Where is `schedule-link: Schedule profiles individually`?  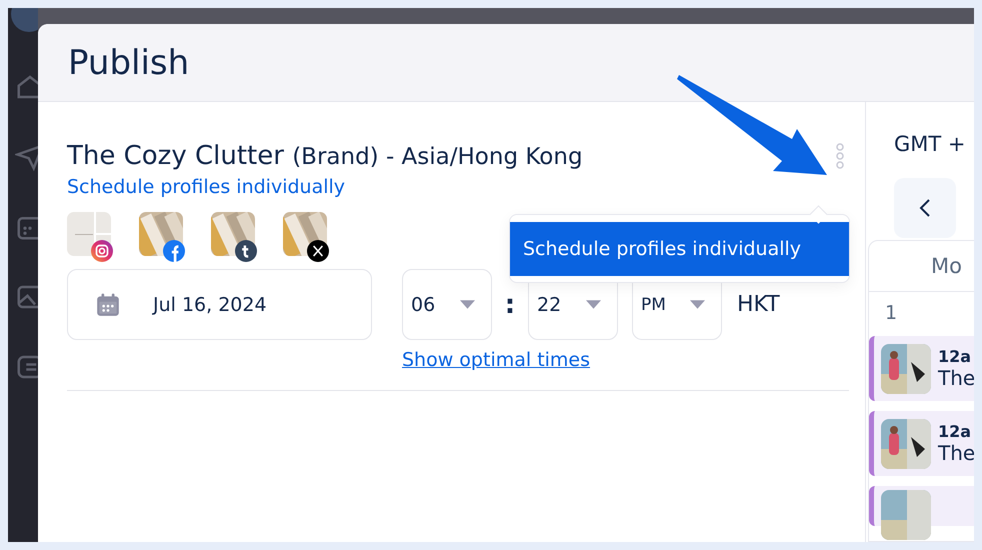 schedule-link: Schedule profiles individually is located at coordinates (206, 187).